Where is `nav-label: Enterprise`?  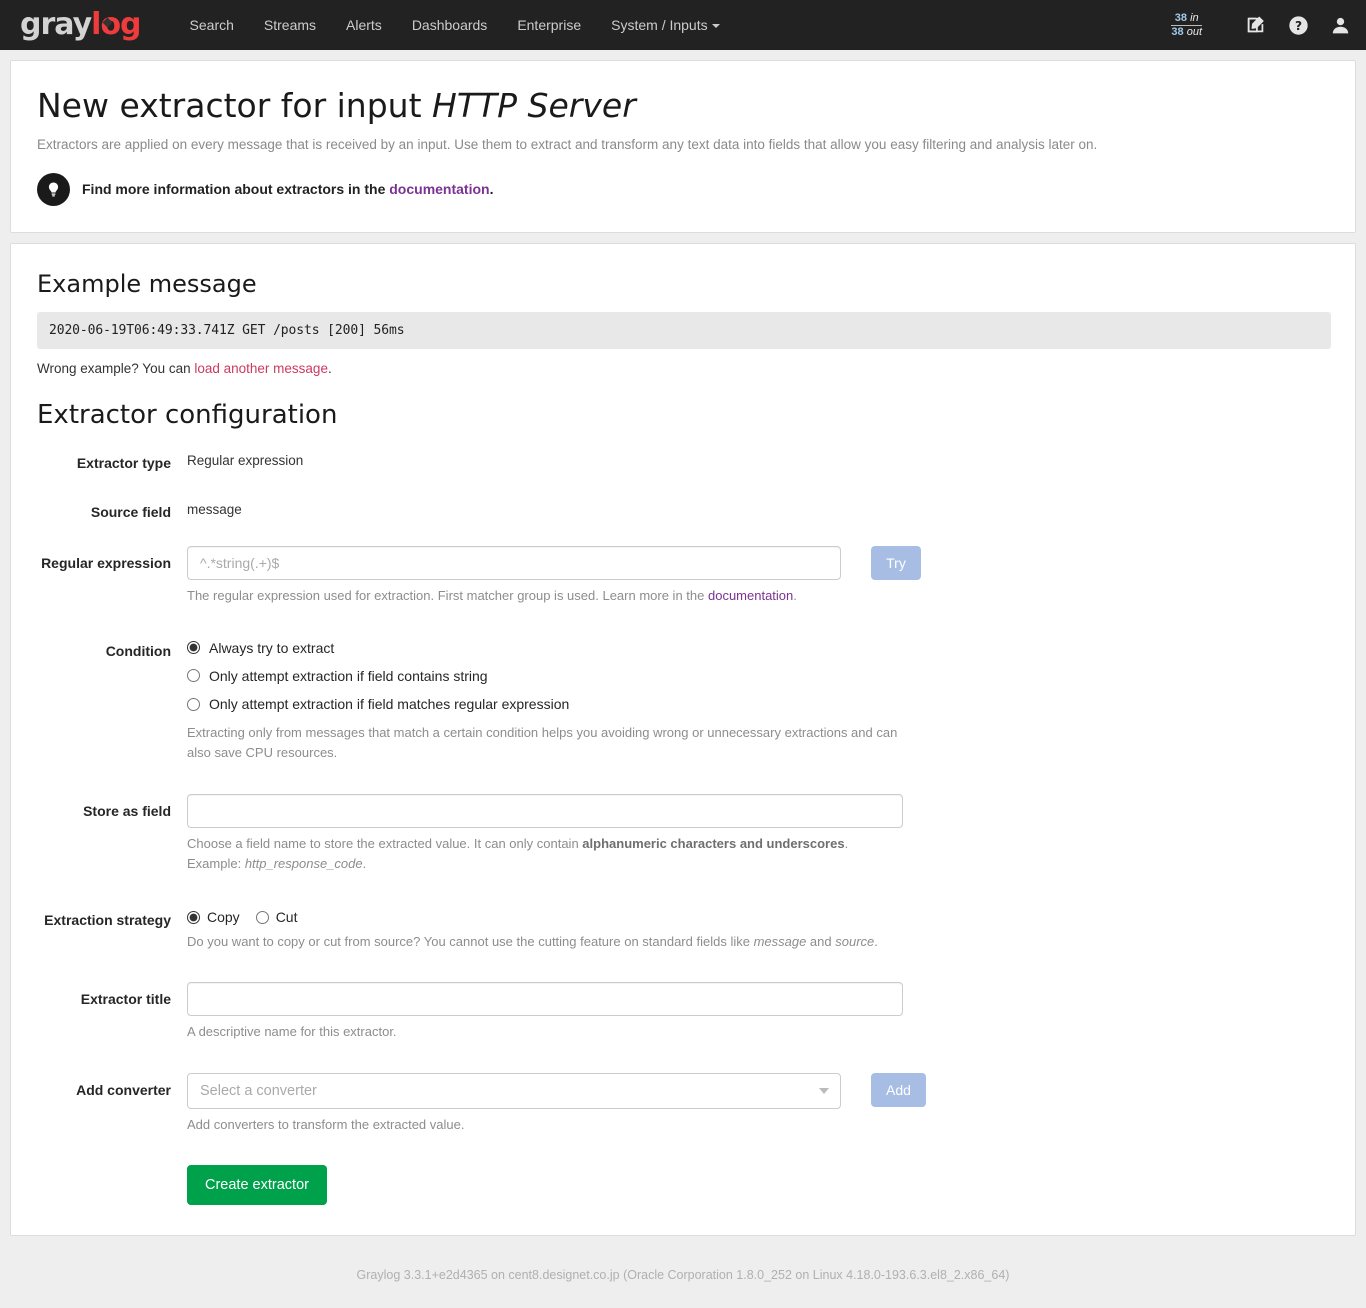
nav-label: Enterprise is located at coordinates (549, 25).